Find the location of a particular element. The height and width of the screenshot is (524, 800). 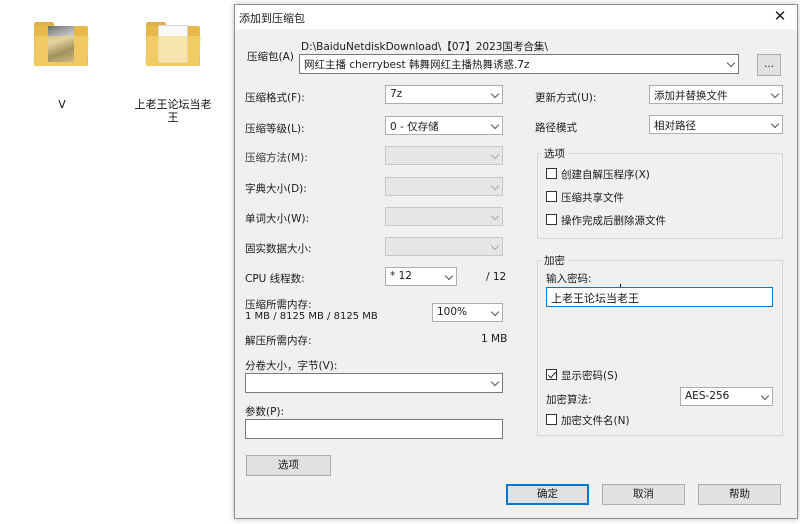

word-label: 单词大小(W): is located at coordinates (277, 219).